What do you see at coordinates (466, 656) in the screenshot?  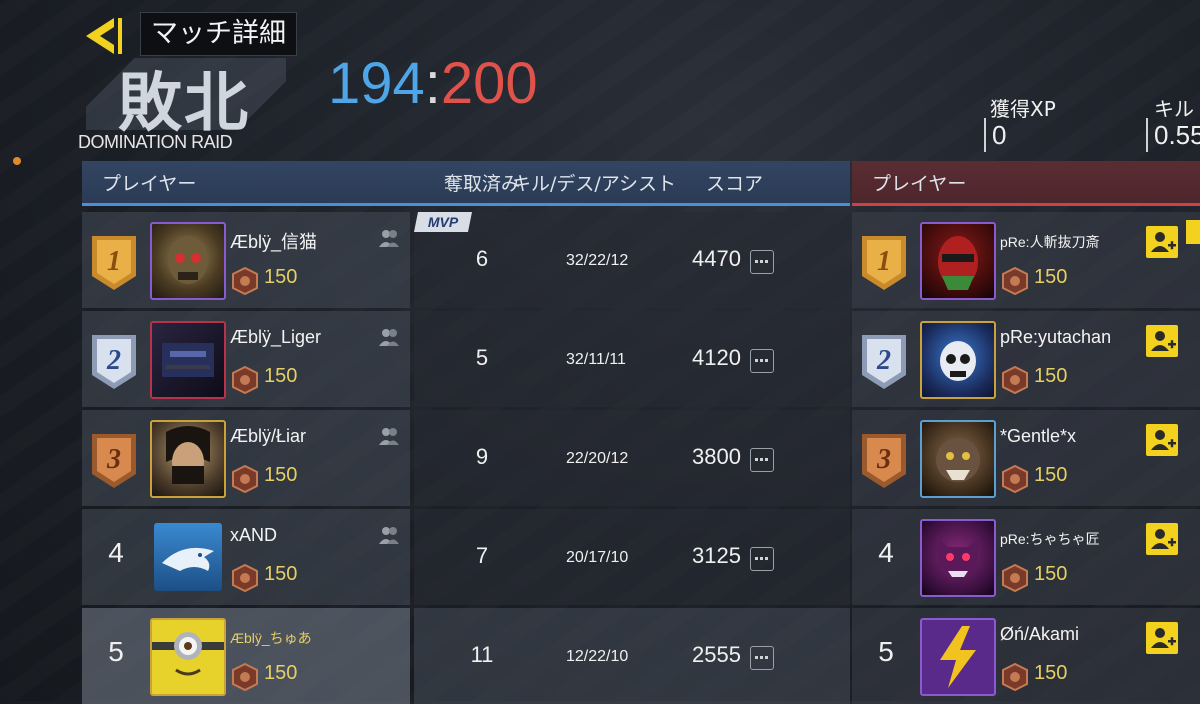 I see `table-row-self: 5 Æblÿ_ちゅあ 150 11 12/22/10 2555` at bounding box center [466, 656].